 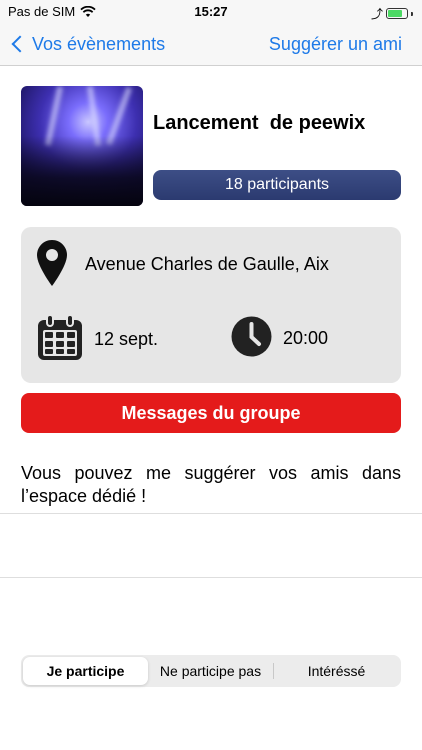 I want to click on battery-icon, so click(x=397, y=13).